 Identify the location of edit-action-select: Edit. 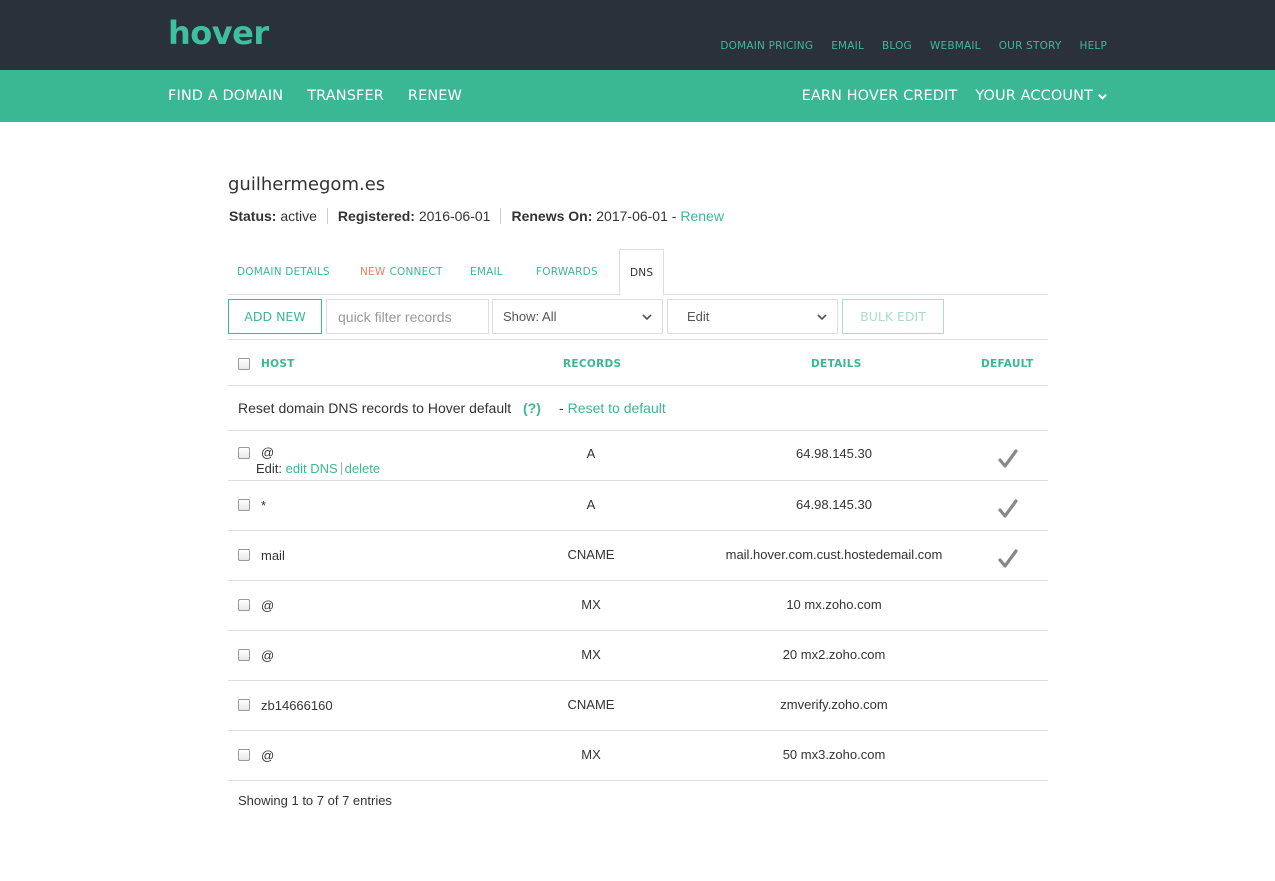
(752, 316).